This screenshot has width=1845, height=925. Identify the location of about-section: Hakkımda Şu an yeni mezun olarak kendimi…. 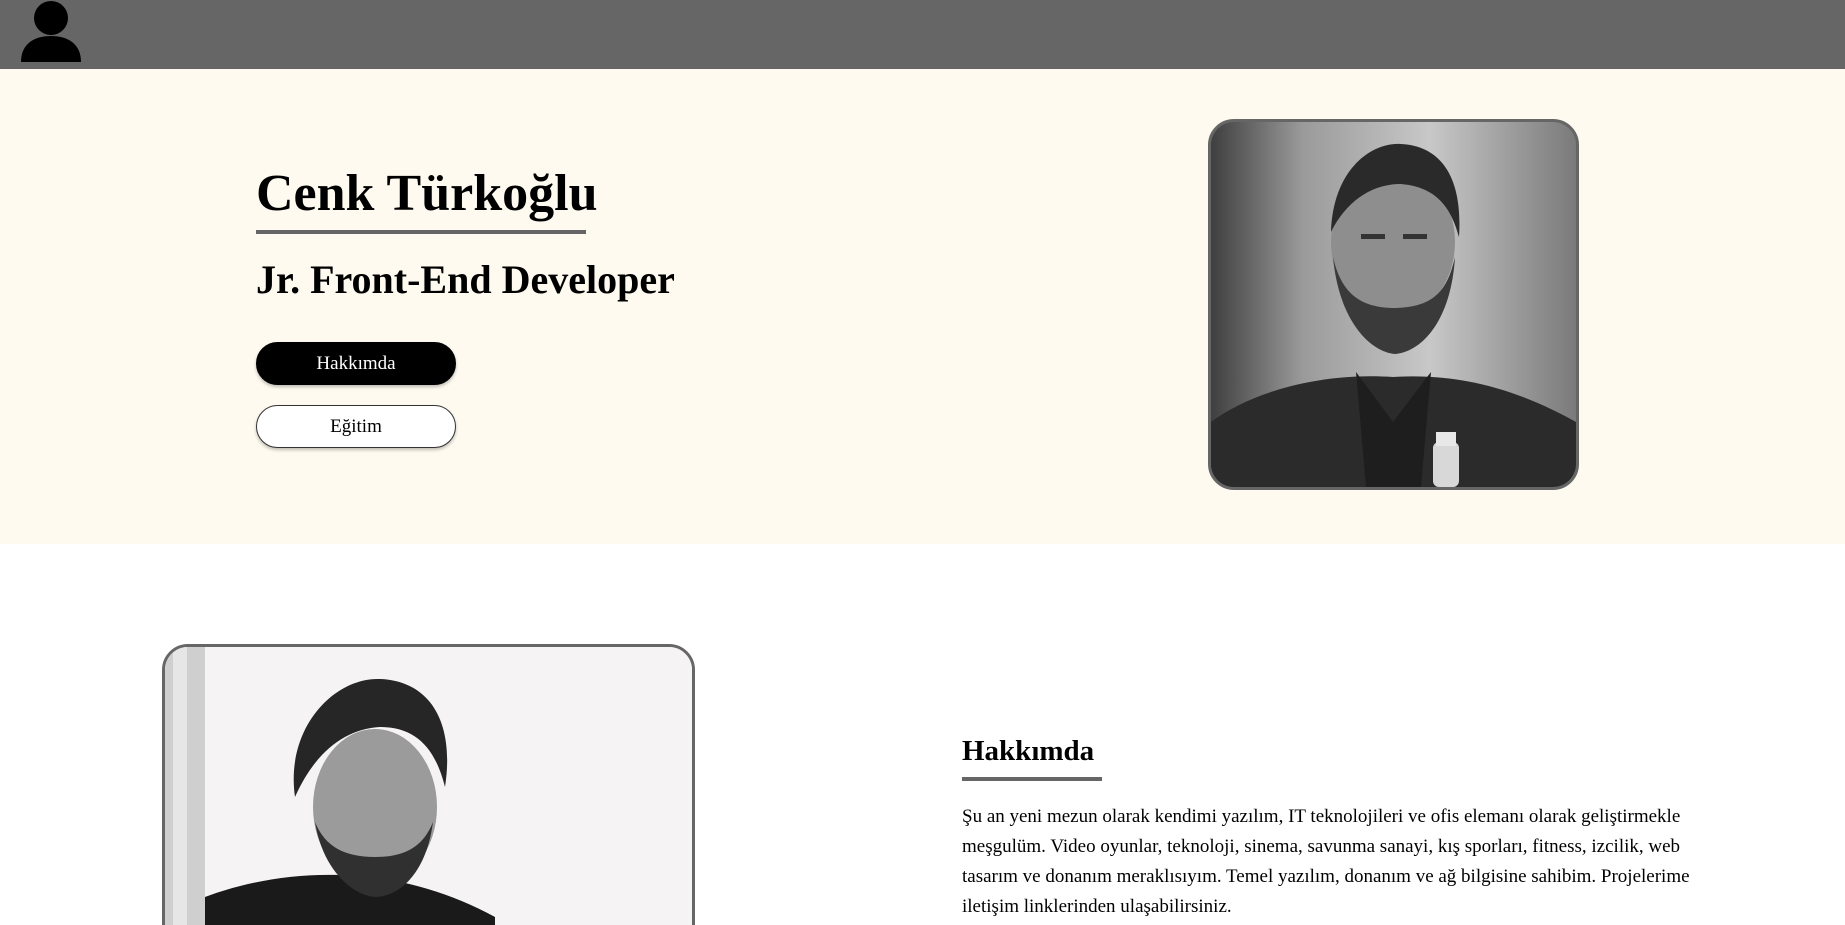
(1327, 828).